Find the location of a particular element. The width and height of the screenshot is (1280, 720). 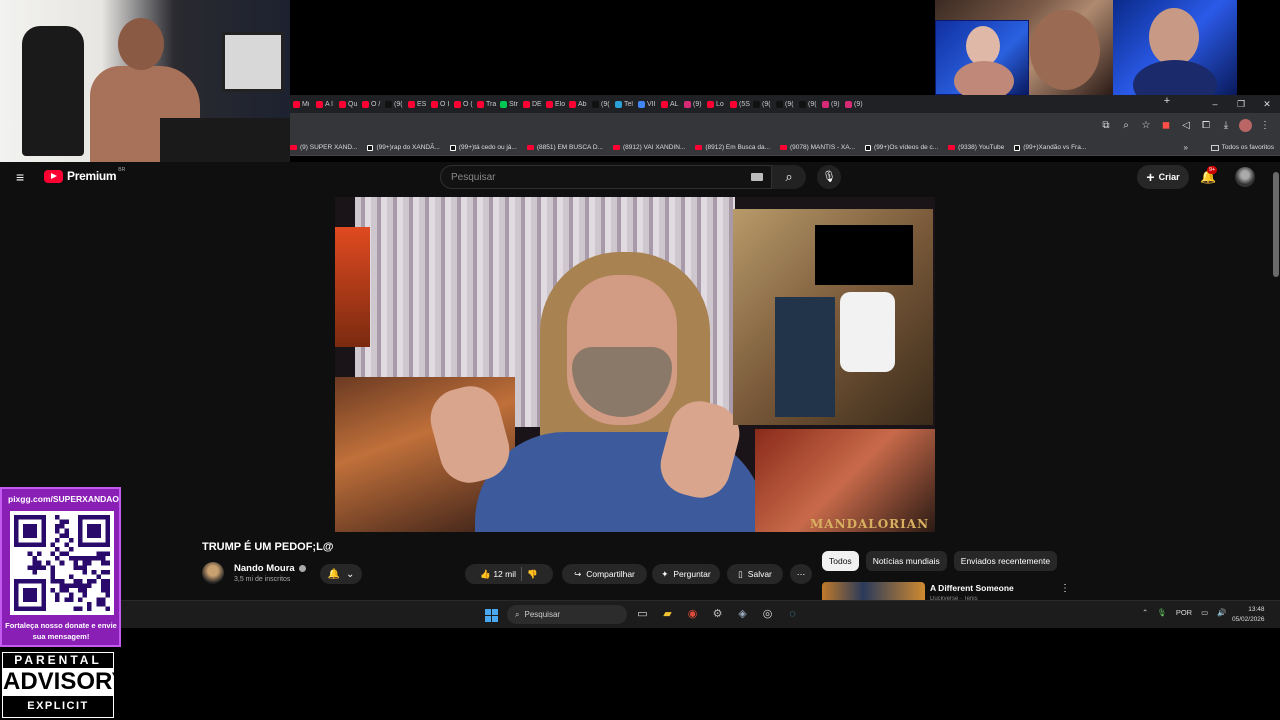

settings-gear-icon: ⚙ is located at coordinates (717, 614).